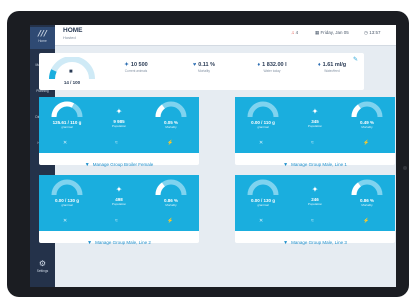 This screenshot has height=299, width=414. Describe the element at coordinates (123, 242) in the screenshot. I see `manage-group-label: Manage Group Male, Line 2` at that location.